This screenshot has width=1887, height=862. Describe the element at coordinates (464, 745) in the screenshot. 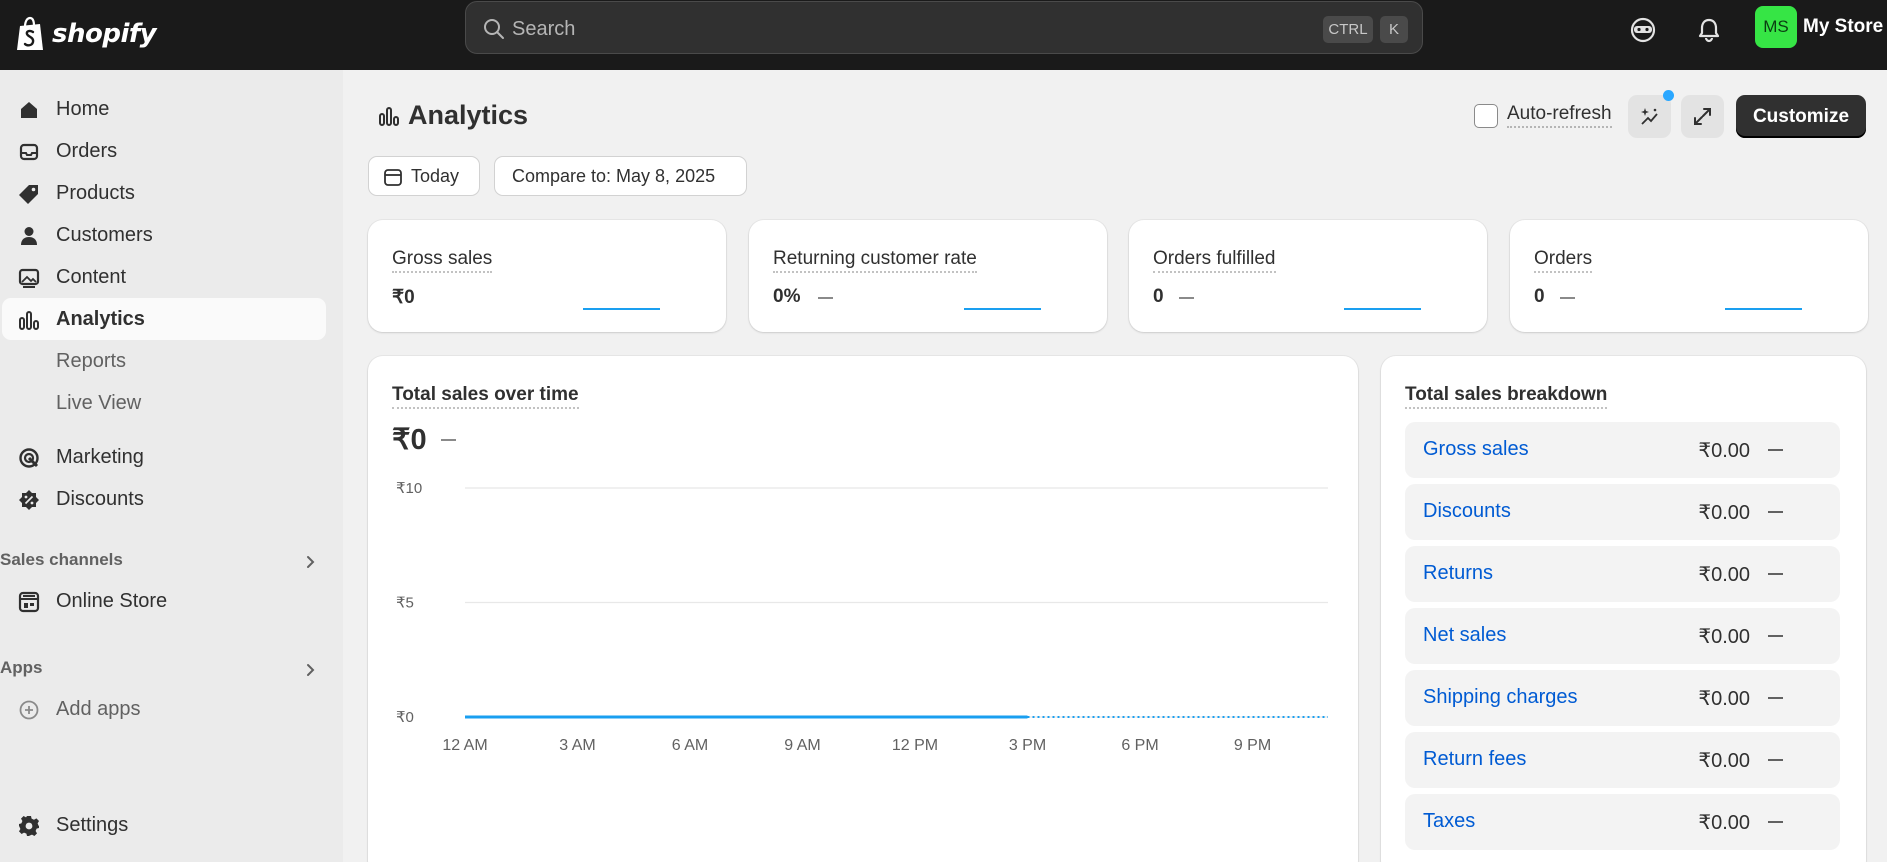

I see `x-tick-label: 12 AM` at that location.